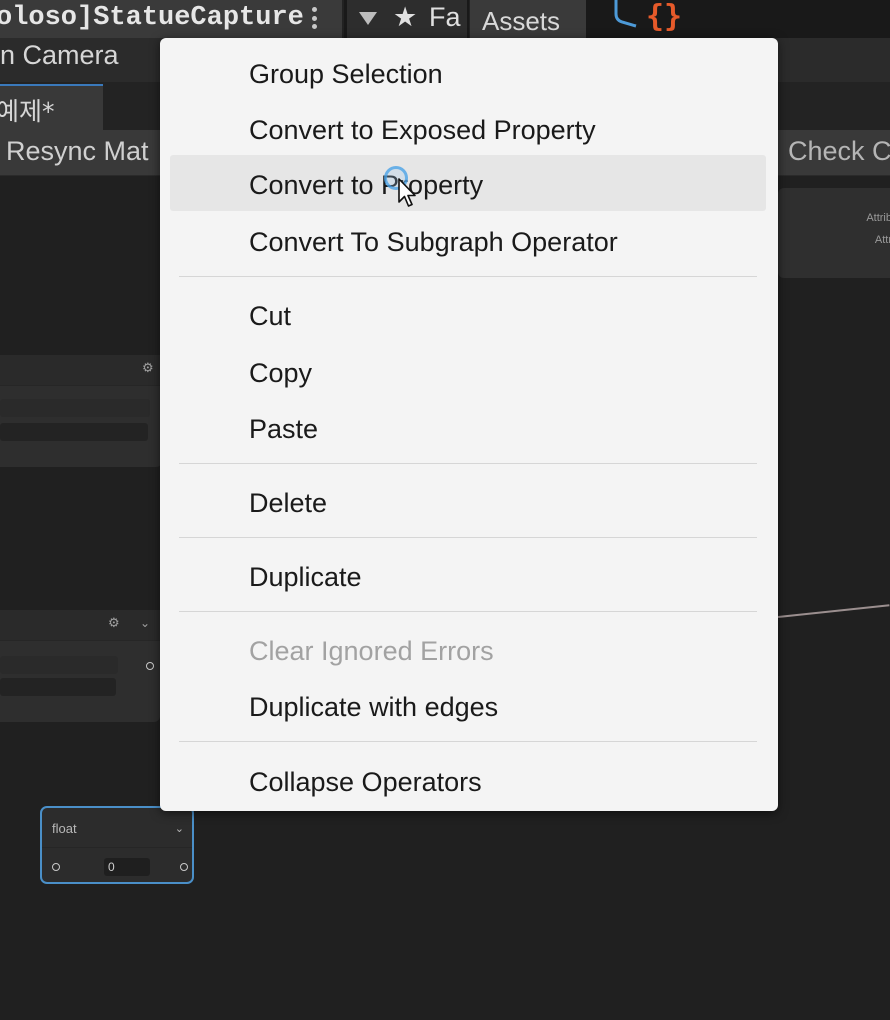 The image size is (890, 1020). I want to click on menu-item-duplicate: Duplicate, so click(468, 577).